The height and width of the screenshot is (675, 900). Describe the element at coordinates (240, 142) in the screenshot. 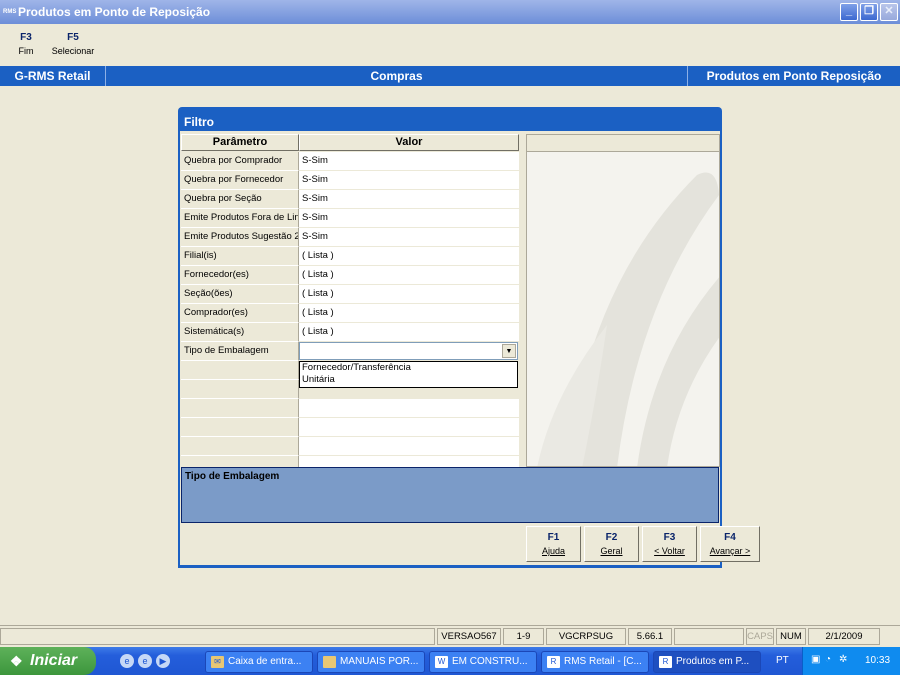

I see `column-header-param: Parâmetro` at that location.